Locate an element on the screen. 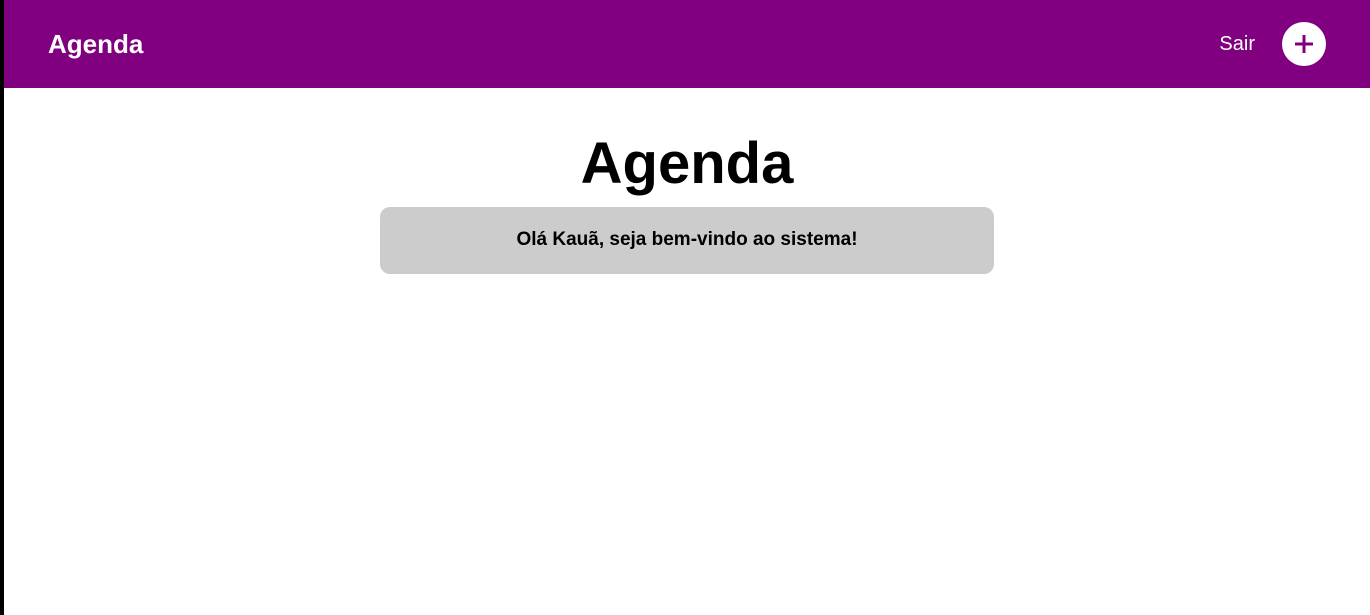 The height and width of the screenshot is (615, 1370). plus-icon is located at coordinates (1304, 44).